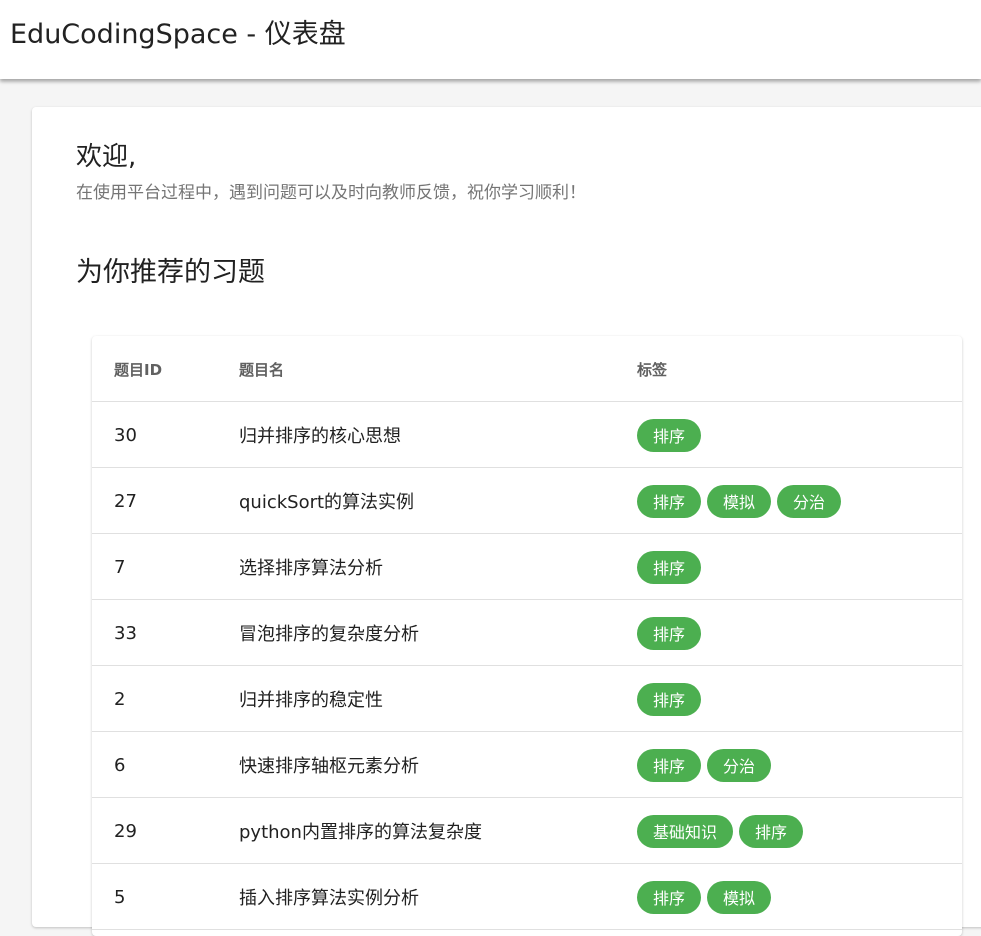 Image resolution: width=981 pixels, height=936 pixels. I want to click on problem-name: 插入排序算法实例分析, so click(434, 897).